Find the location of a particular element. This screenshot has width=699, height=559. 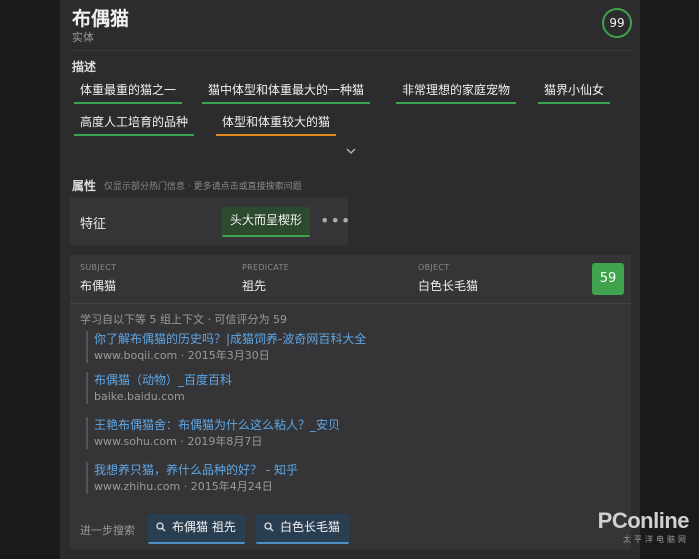

attributes-hint: 仅显示部分热门信息 · 更多请点击或直接搜索问题 is located at coordinates (203, 187).